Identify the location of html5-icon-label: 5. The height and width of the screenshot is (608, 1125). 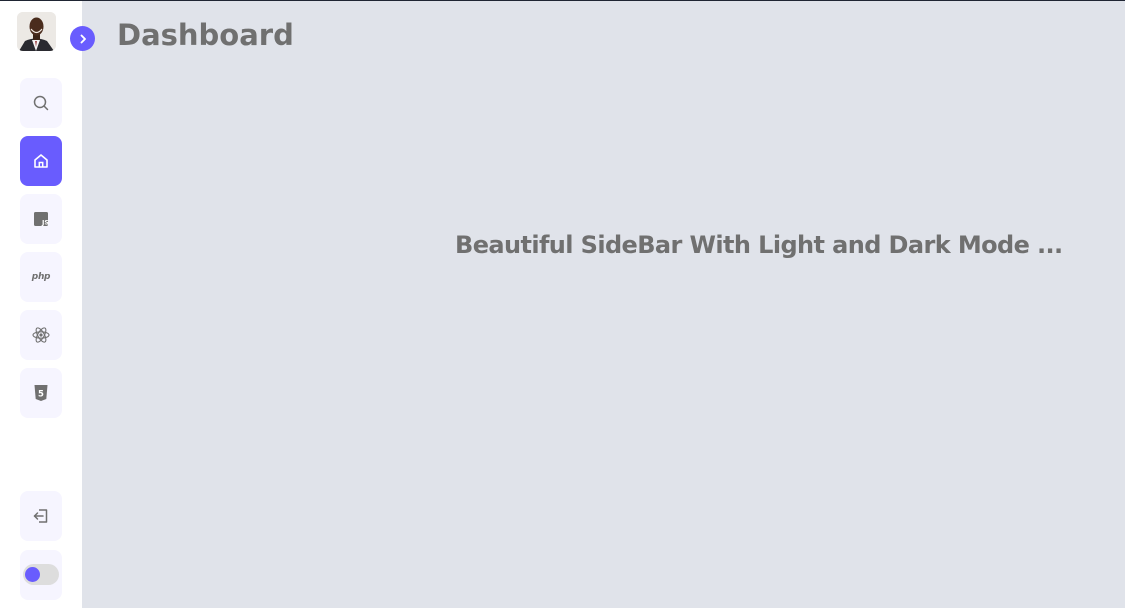
(41, 395).